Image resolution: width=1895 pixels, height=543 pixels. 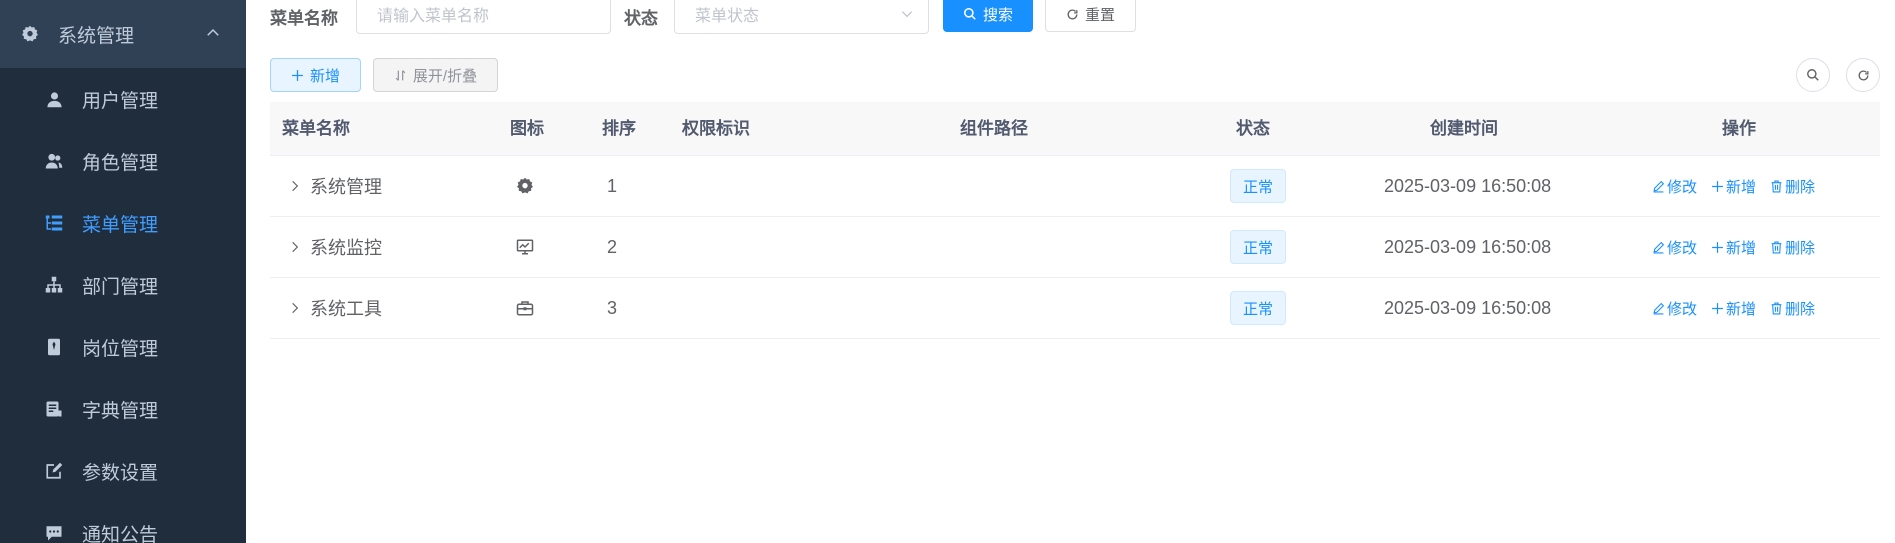 What do you see at coordinates (1075, 308) in the screenshot?
I see `table-row: 系统工具 3 正常 2025-03-09 16:50:08 修改 新增 删除` at bounding box center [1075, 308].